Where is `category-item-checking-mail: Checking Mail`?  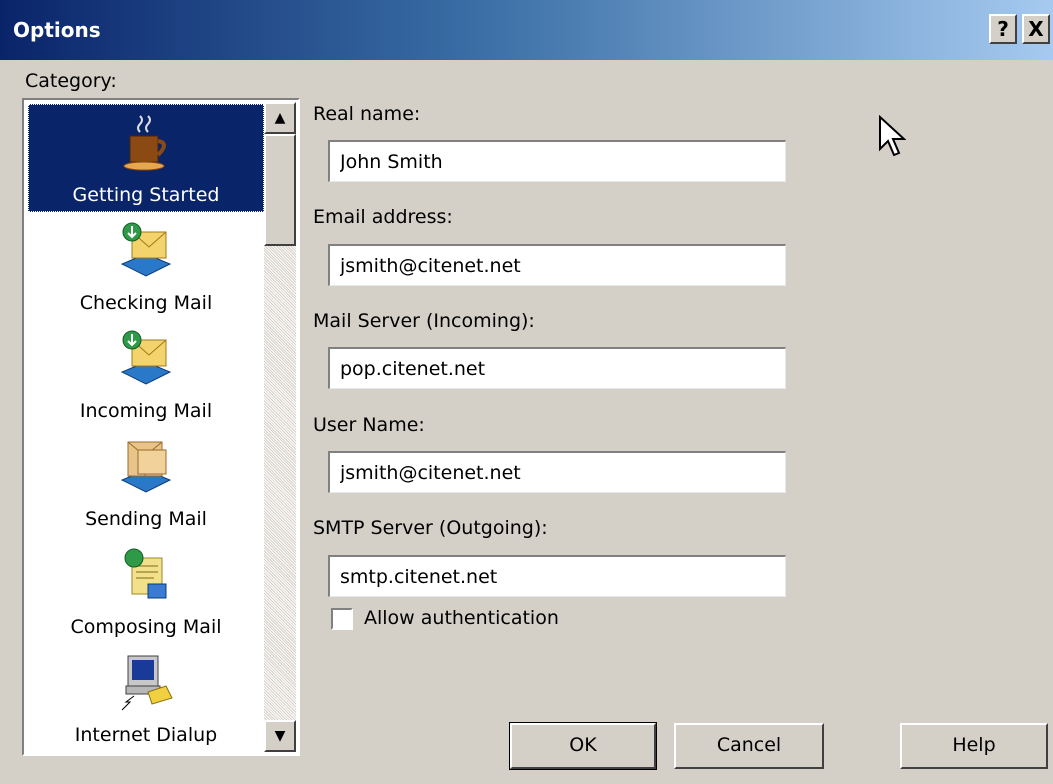 category-item-checking-mail: Checking Mail is located at coordinates (146, 266).